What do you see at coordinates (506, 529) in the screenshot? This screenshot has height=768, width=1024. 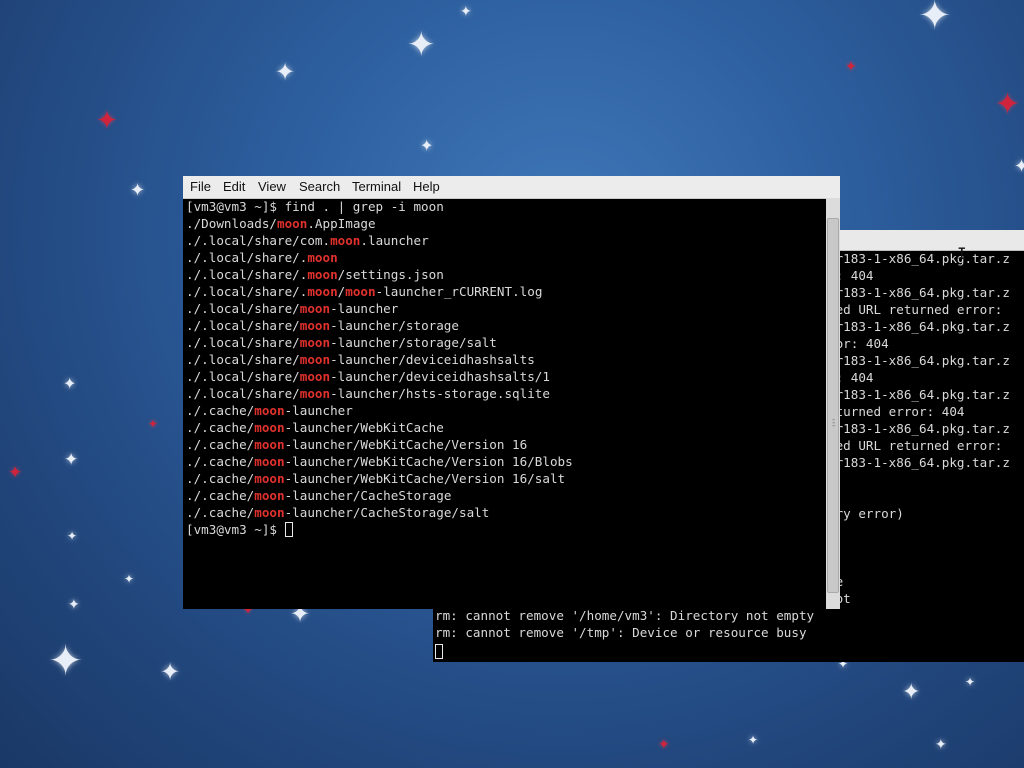 I see `prompt-line: [vm3@vm3 ~]$` at bounding box center [506, 529].